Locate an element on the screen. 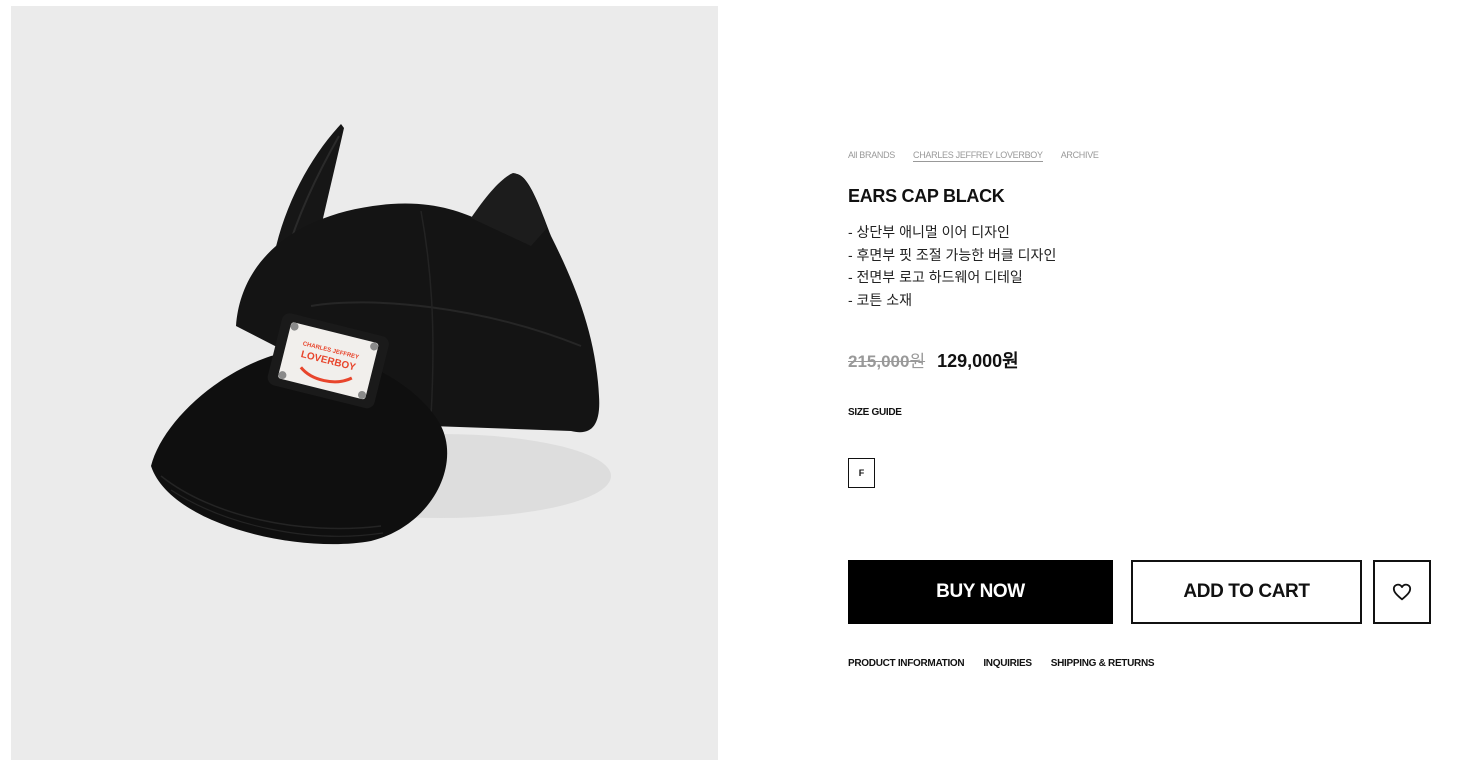  wishlist-button is located at coordinates (1402, 592).